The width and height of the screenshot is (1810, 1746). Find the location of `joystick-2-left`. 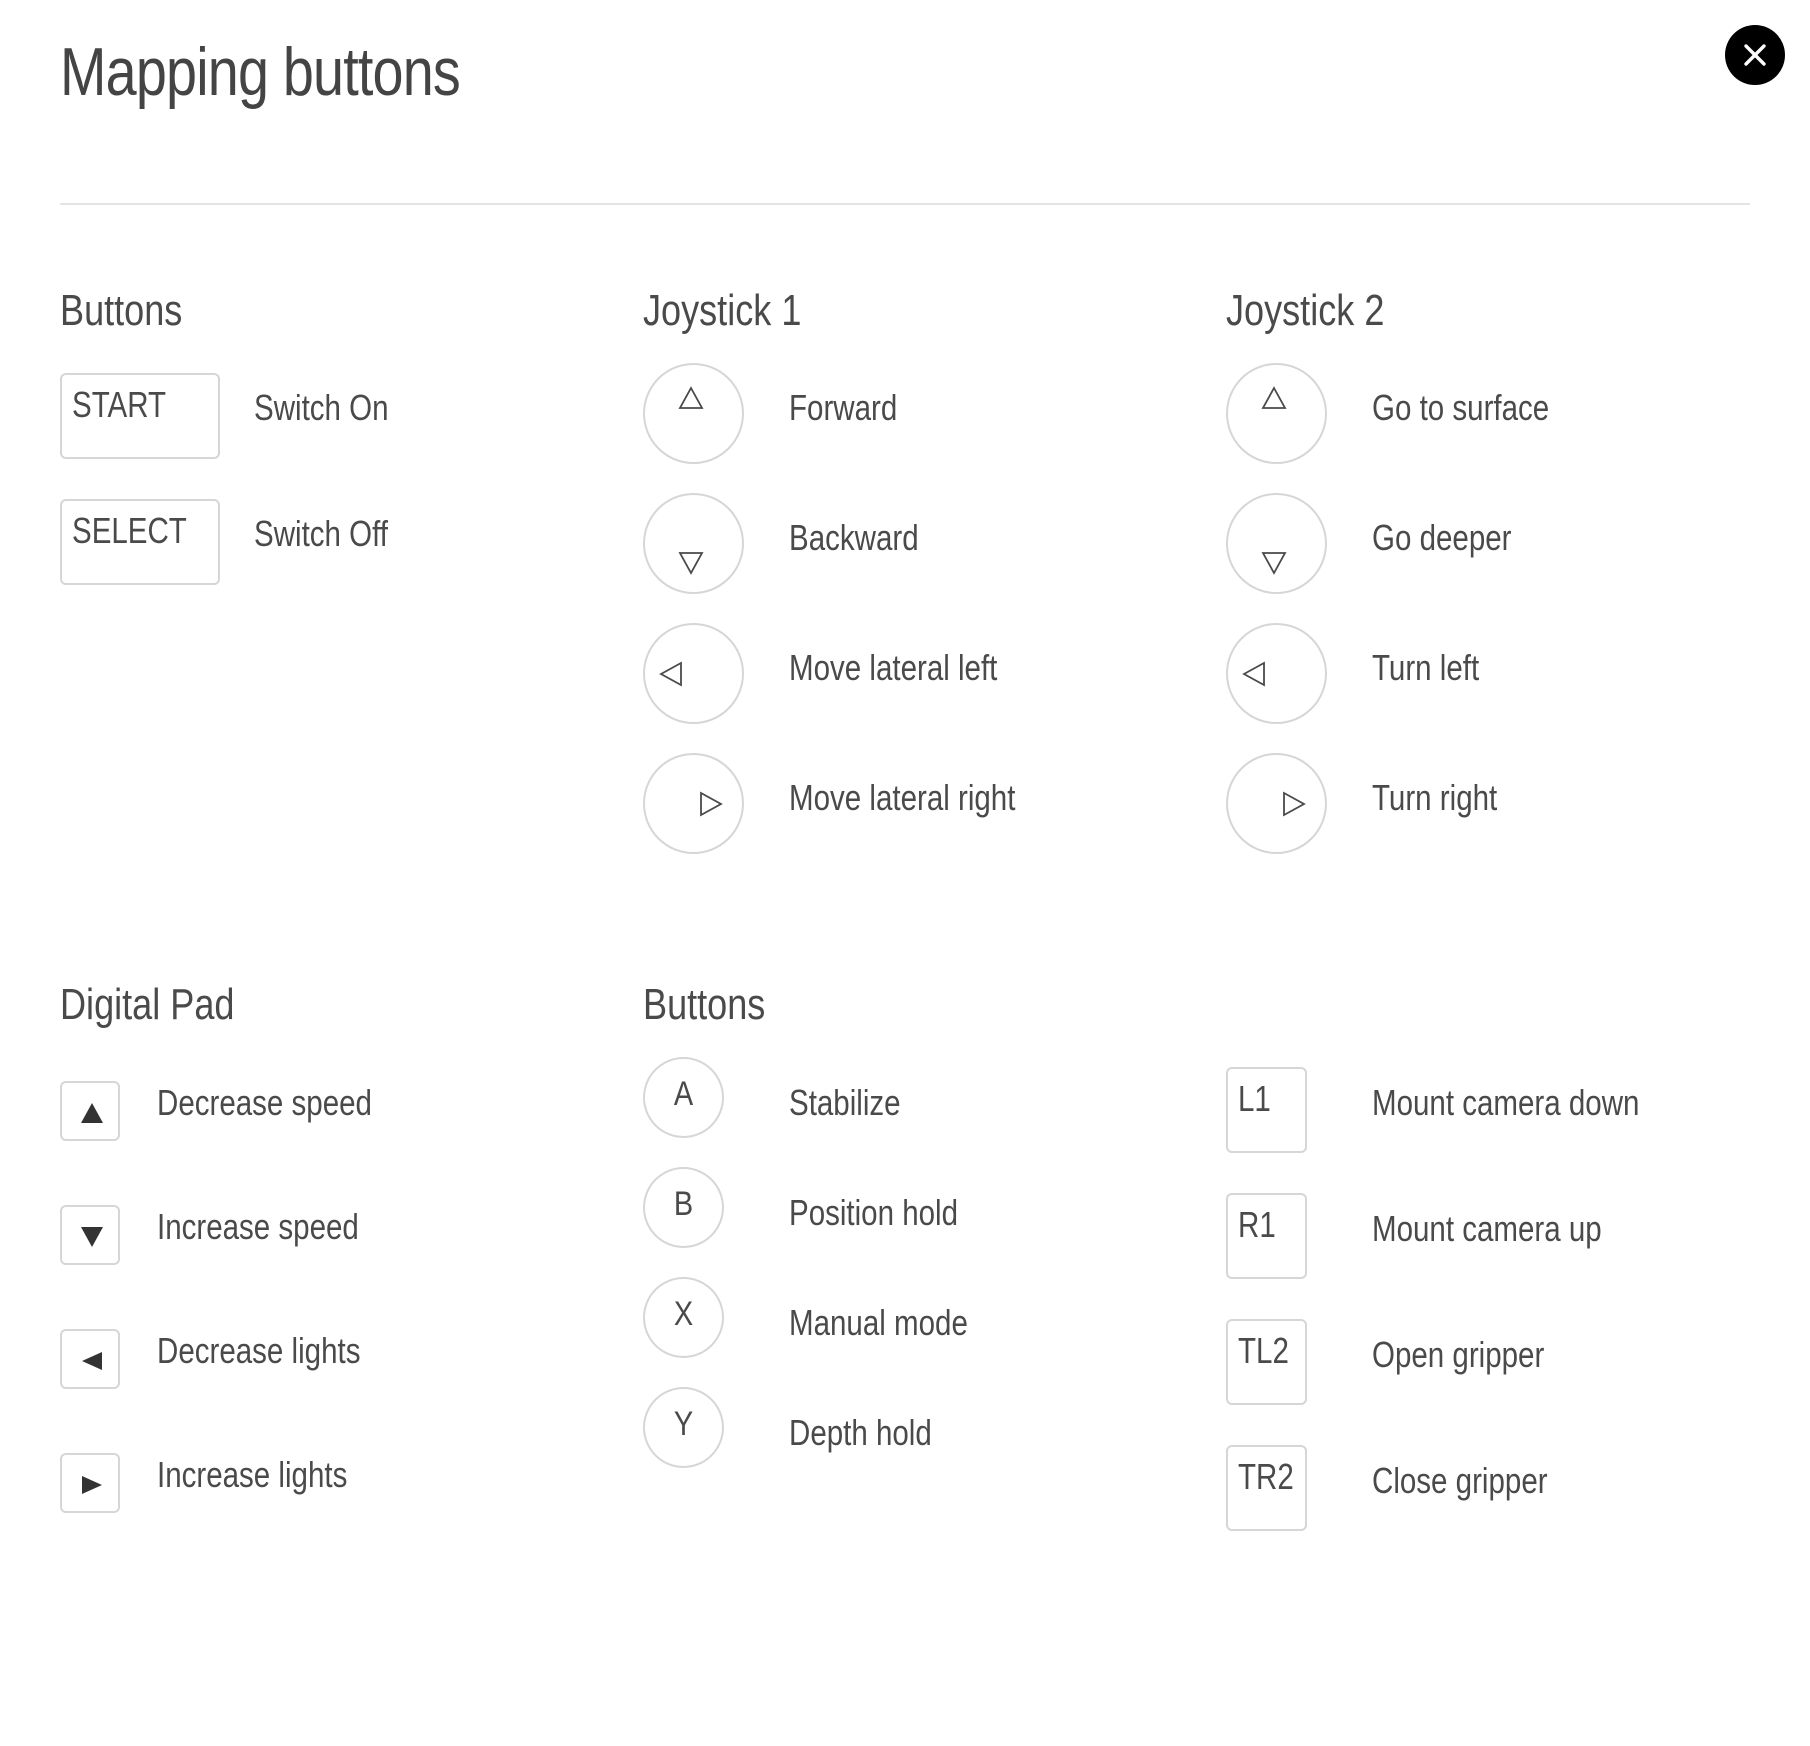

joystick-2-left is located at coordinates (1276, 673).